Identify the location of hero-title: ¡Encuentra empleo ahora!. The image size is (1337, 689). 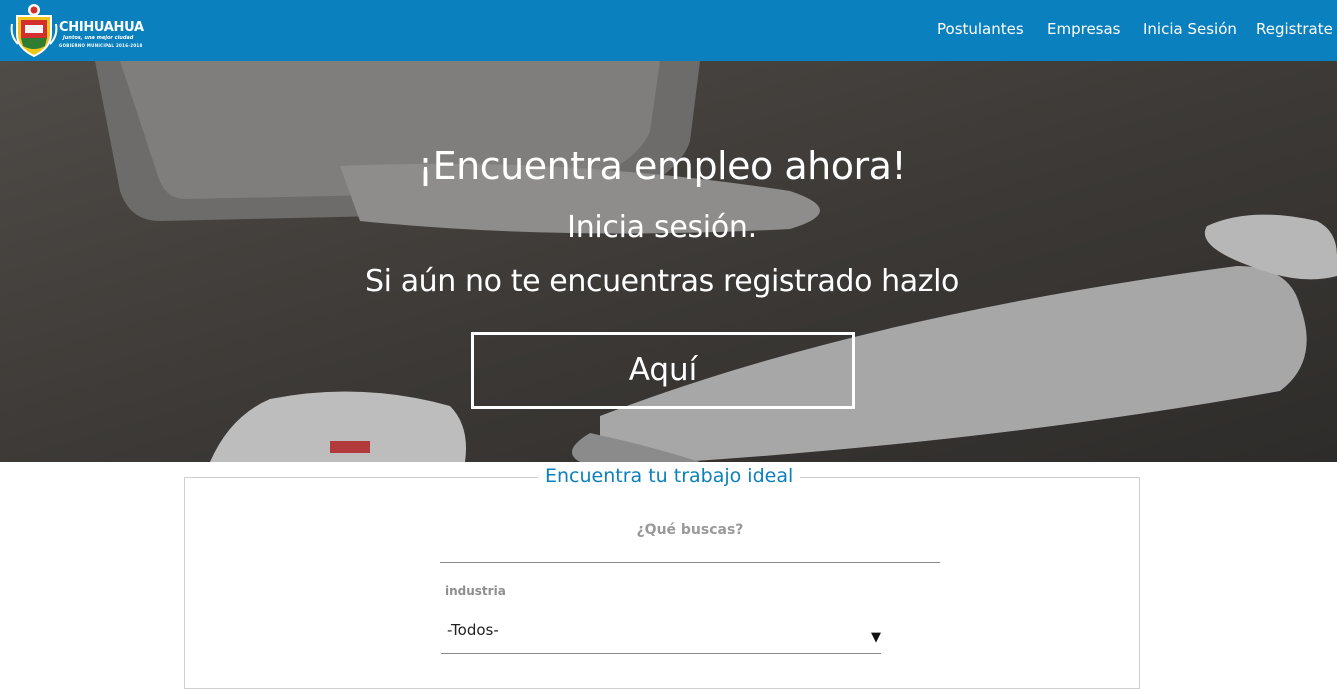
(662, 166).